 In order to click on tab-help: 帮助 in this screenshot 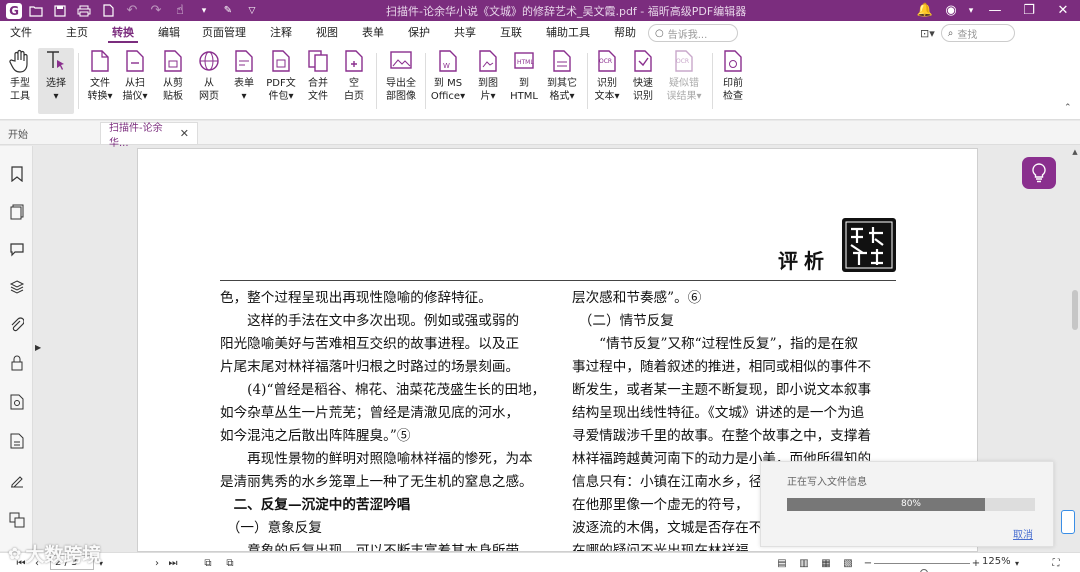, I will do `click(625, 33)`.